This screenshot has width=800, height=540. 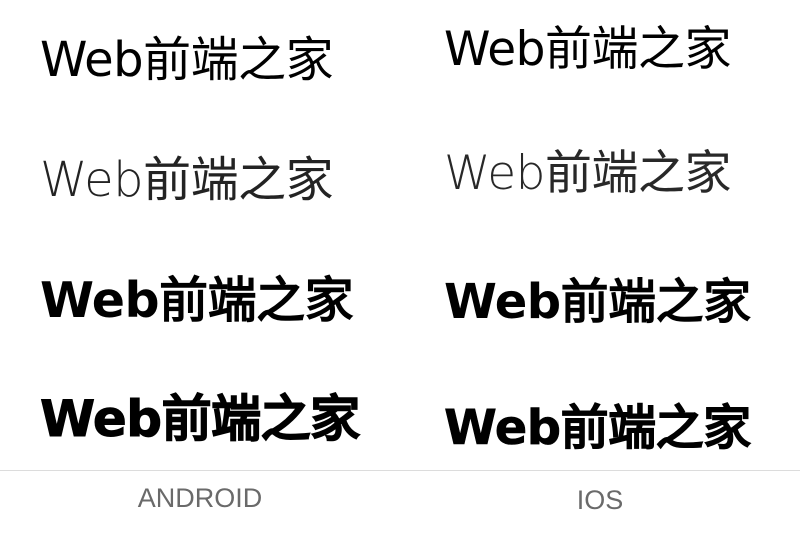 I want to click on android-label: ANDROID, so click(x=200, y=498).